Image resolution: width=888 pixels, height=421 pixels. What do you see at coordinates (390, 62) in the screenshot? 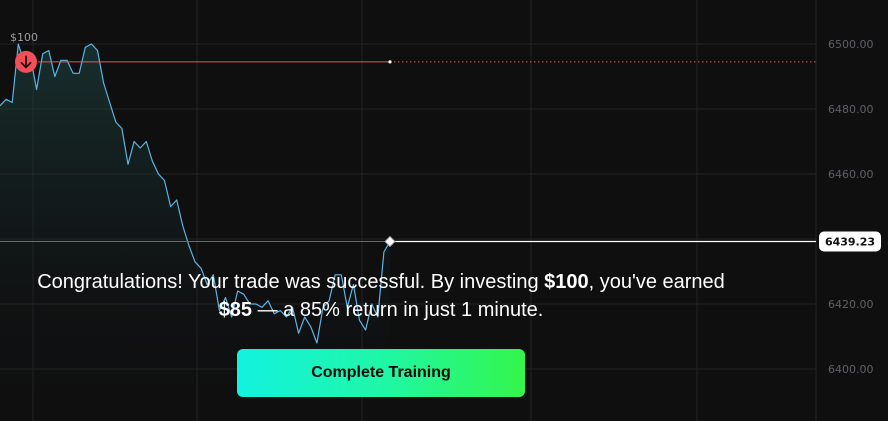
I see `entry-time-dot` at bounding box center [390, 62].